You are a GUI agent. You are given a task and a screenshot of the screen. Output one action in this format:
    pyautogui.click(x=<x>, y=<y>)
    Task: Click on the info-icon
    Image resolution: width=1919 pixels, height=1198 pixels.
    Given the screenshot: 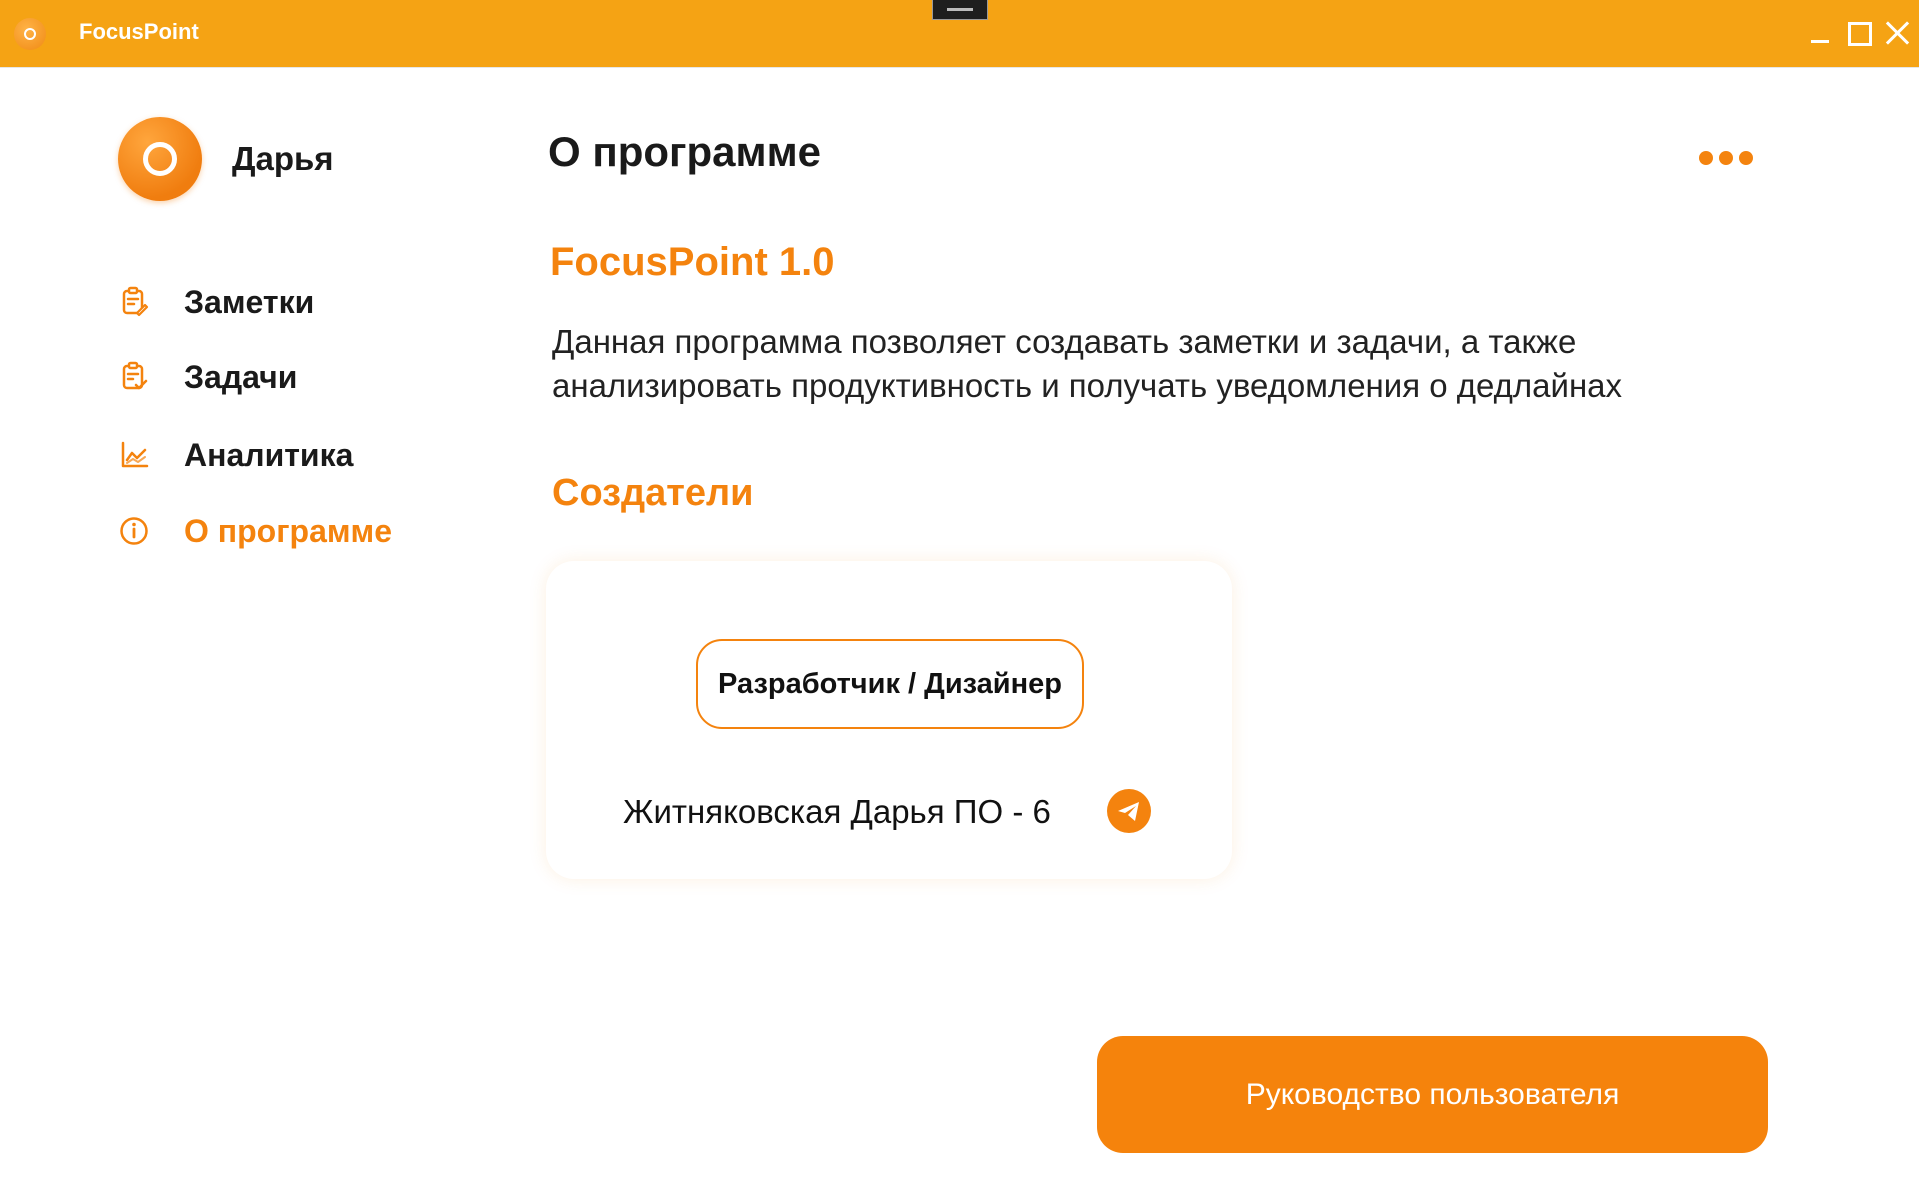 What is the action you would take?
    pyautogui.click(x=134, y=531)
    